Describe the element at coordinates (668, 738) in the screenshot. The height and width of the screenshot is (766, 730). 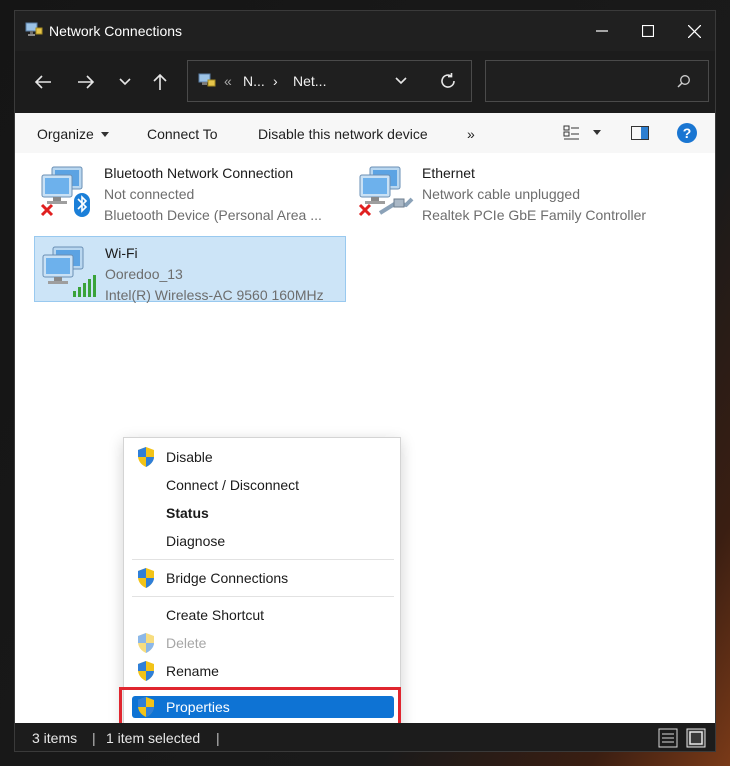
I see `details-view-icon` at that location.